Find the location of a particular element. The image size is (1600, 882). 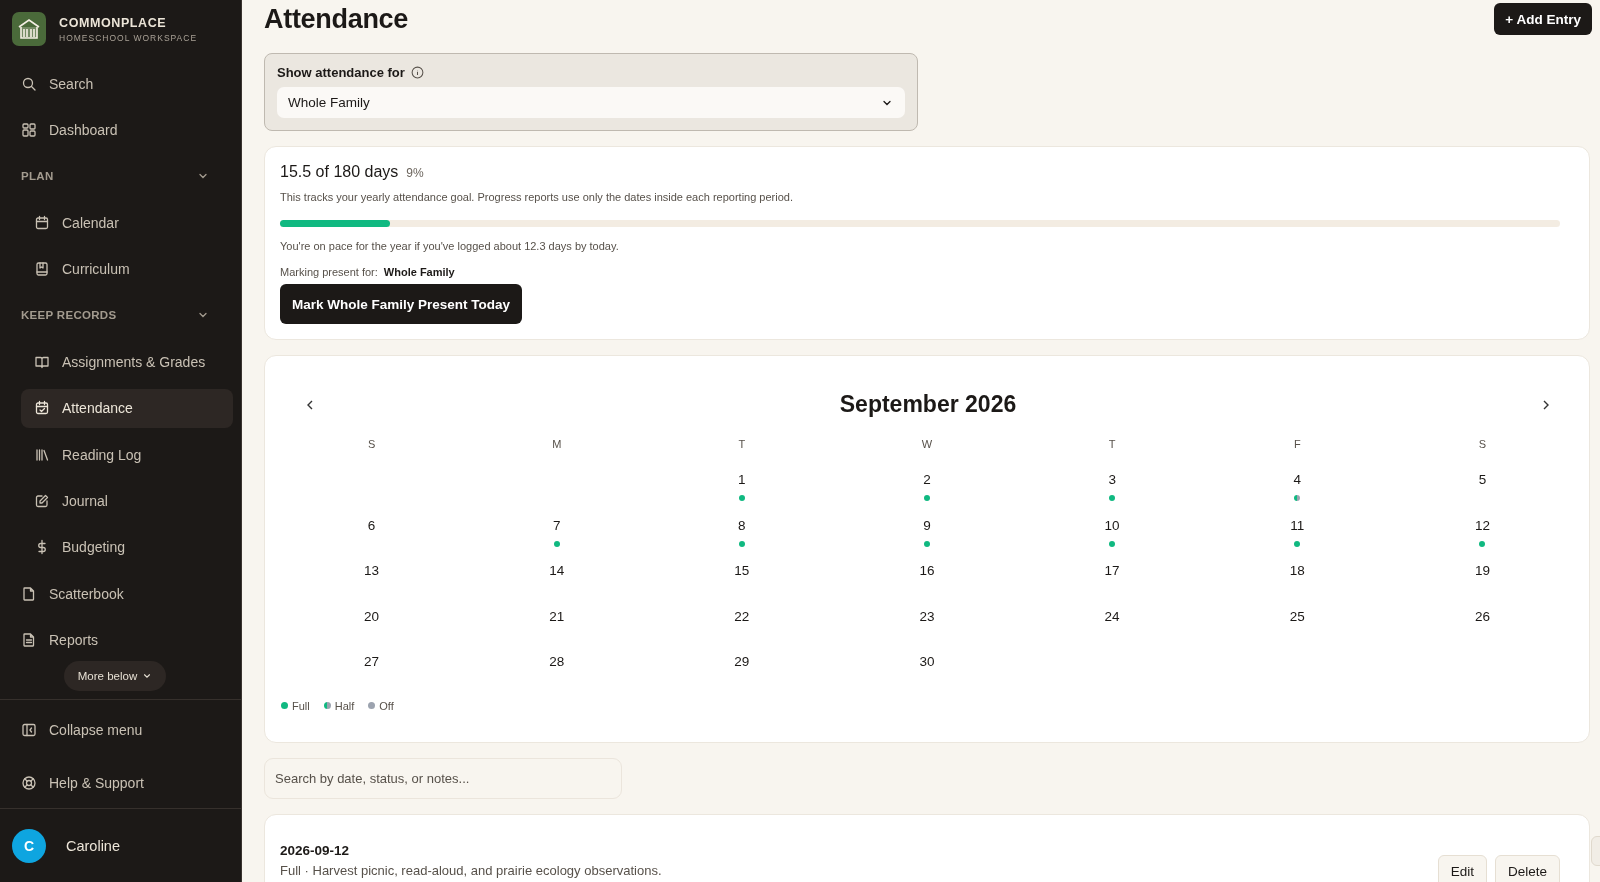

legend-label: Half is located at coordinates (344, 705).